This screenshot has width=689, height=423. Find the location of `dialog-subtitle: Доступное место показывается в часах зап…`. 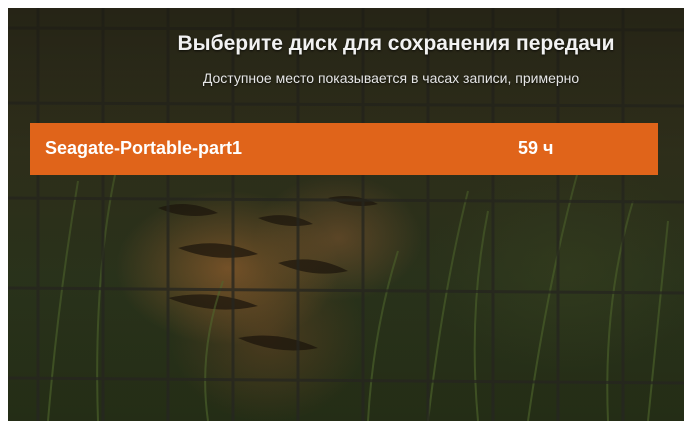

dialog-subtitle: Доступное место показывается в часах зап… is located at coordinates (391, 78).